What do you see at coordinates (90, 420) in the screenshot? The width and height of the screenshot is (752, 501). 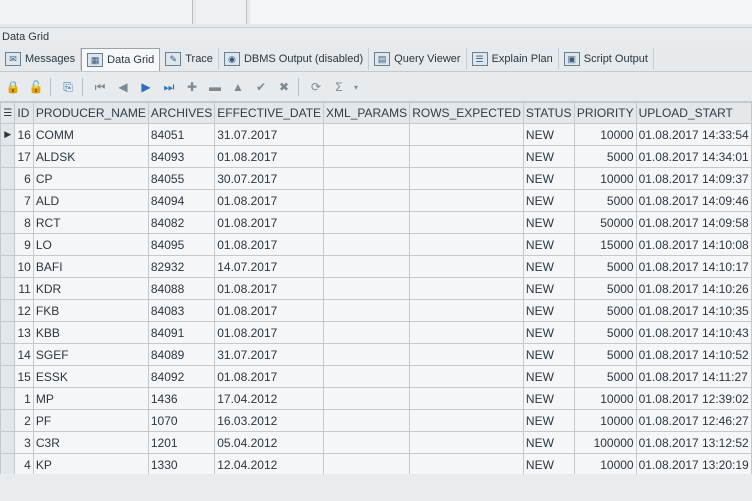 I see `cell-producer-name: PF` at bounding box center [90, 420].